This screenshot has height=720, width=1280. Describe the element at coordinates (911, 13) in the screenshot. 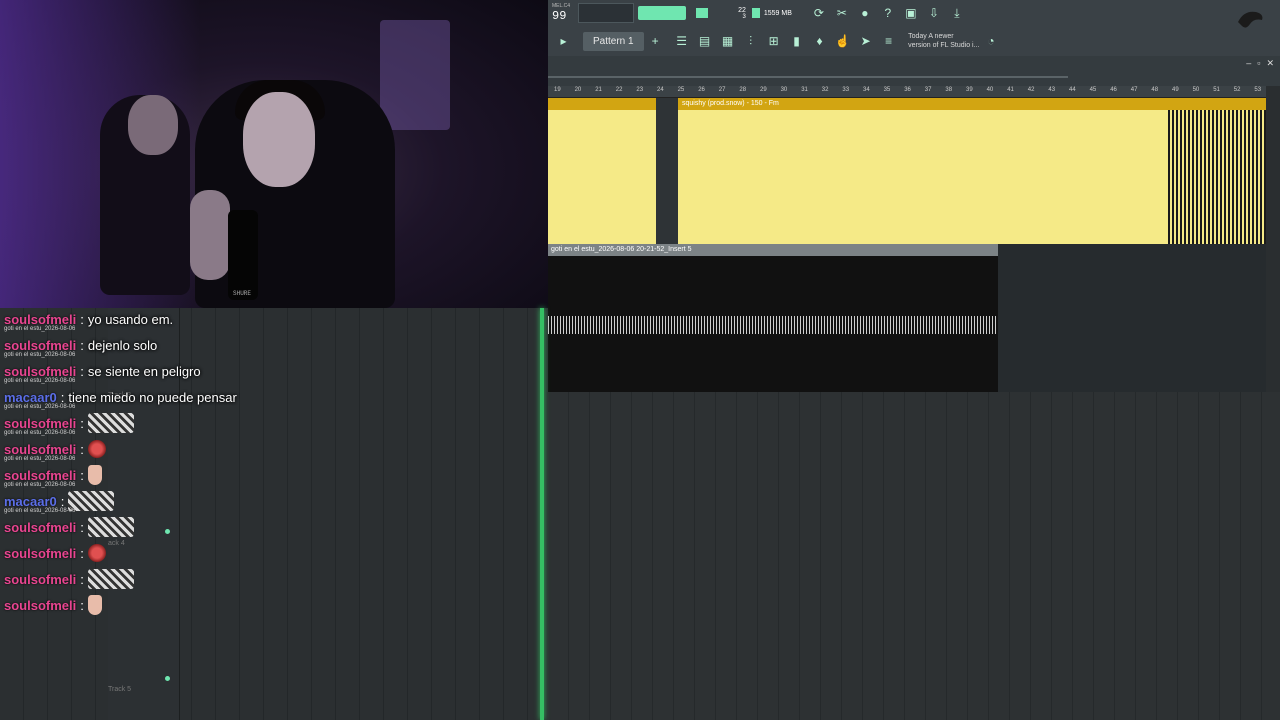

I see `save-icon: ▣` at that location.